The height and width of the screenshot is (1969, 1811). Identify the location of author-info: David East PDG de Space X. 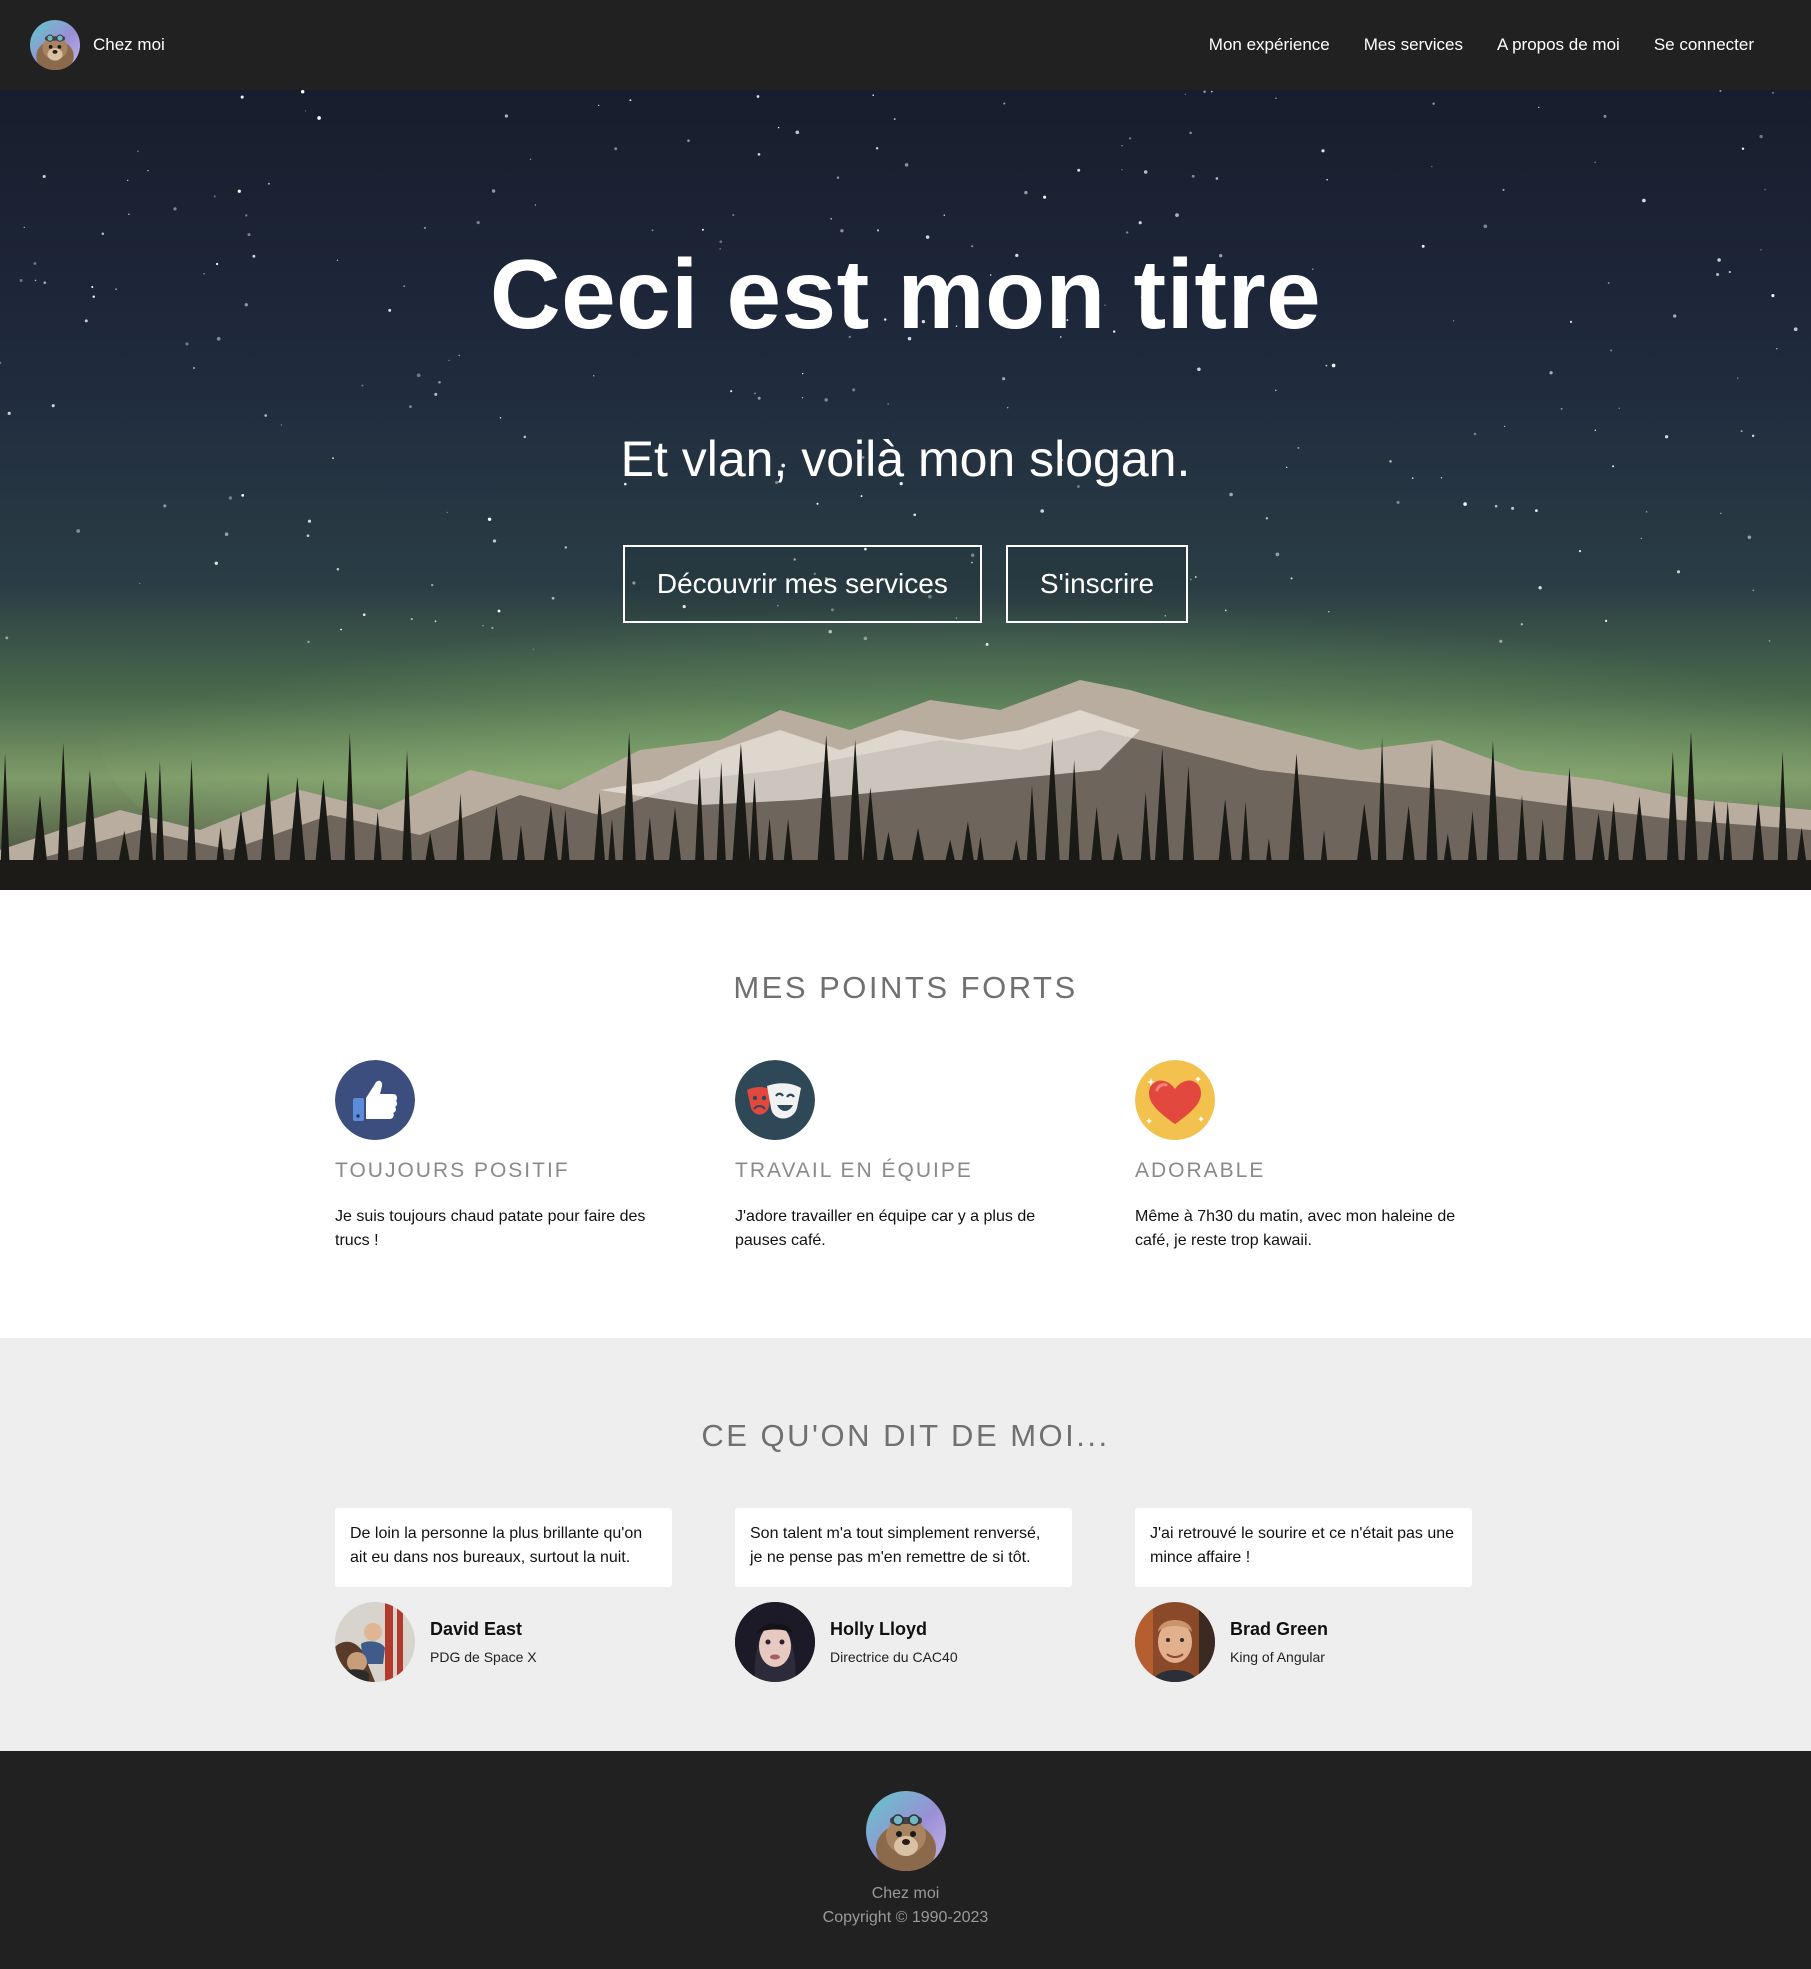
(483, 1642).